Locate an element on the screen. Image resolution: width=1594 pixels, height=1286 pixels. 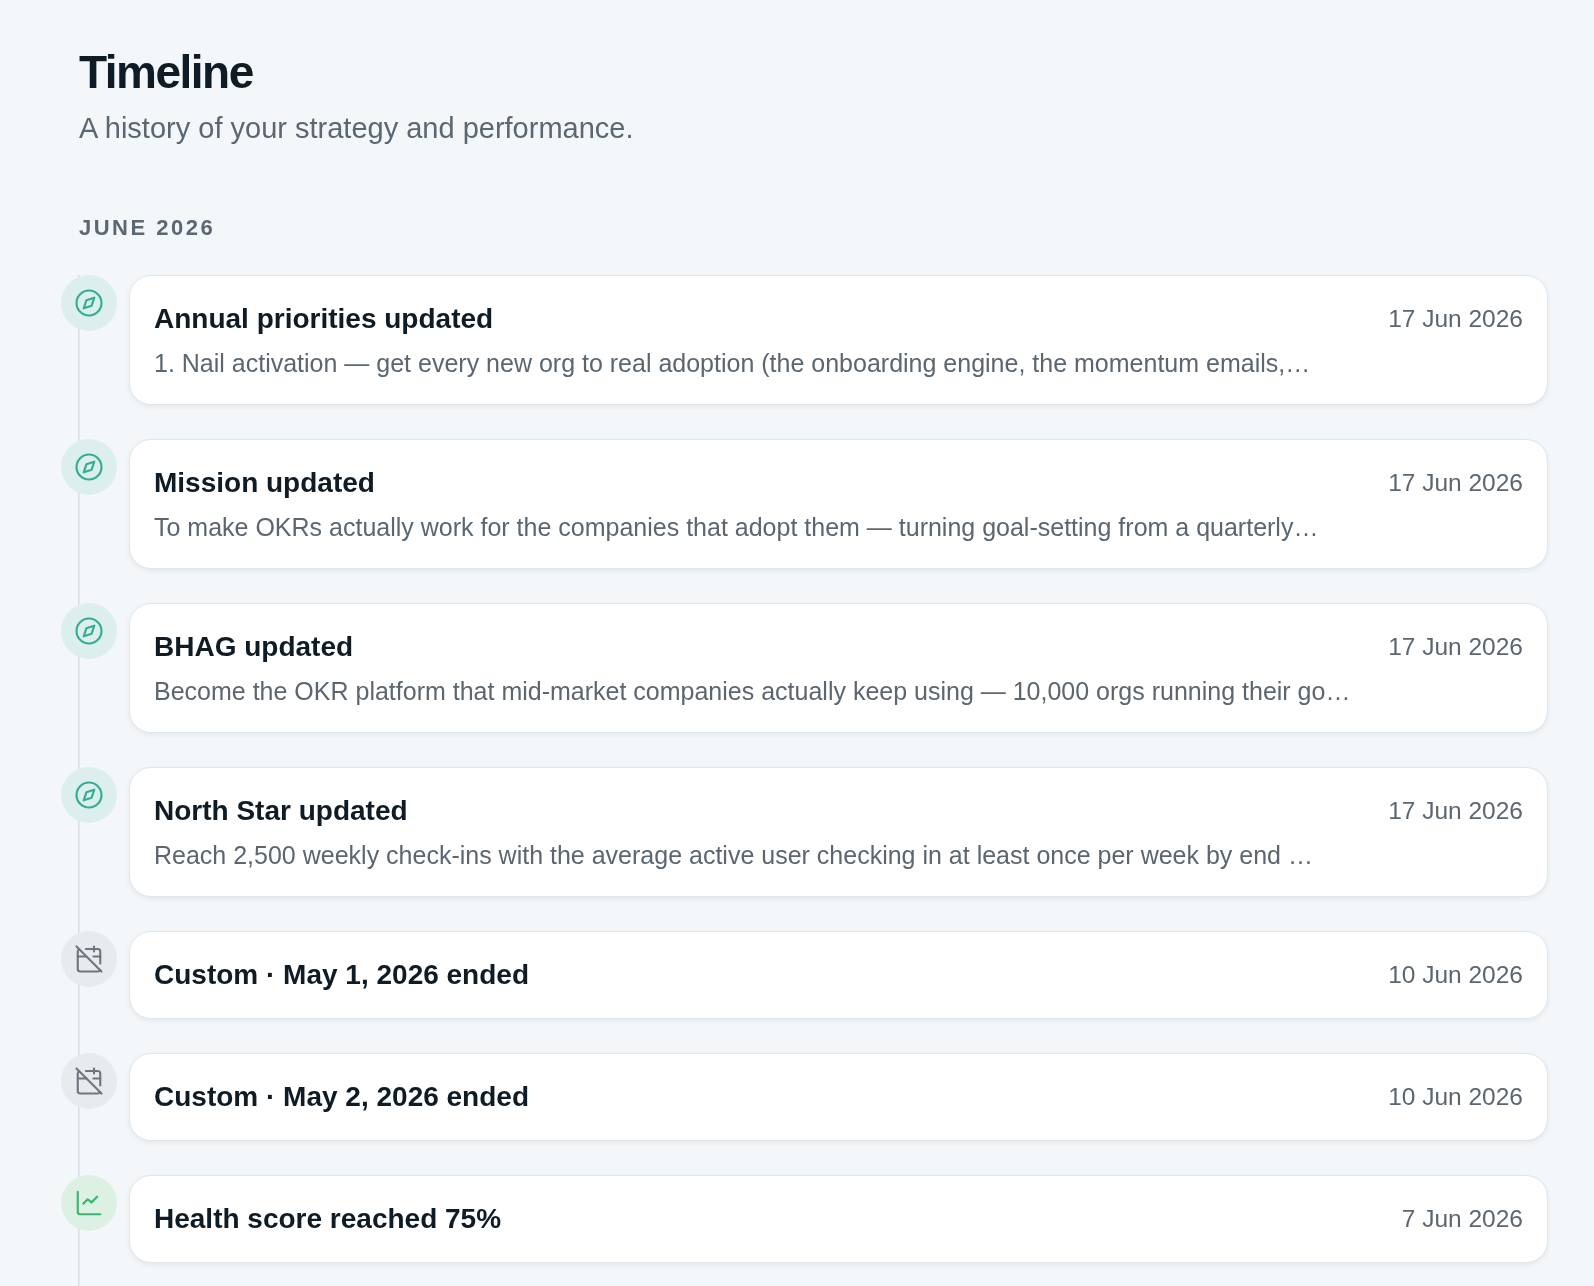
section-heading: JUNE 2026 is located at coordinates (147, 228).